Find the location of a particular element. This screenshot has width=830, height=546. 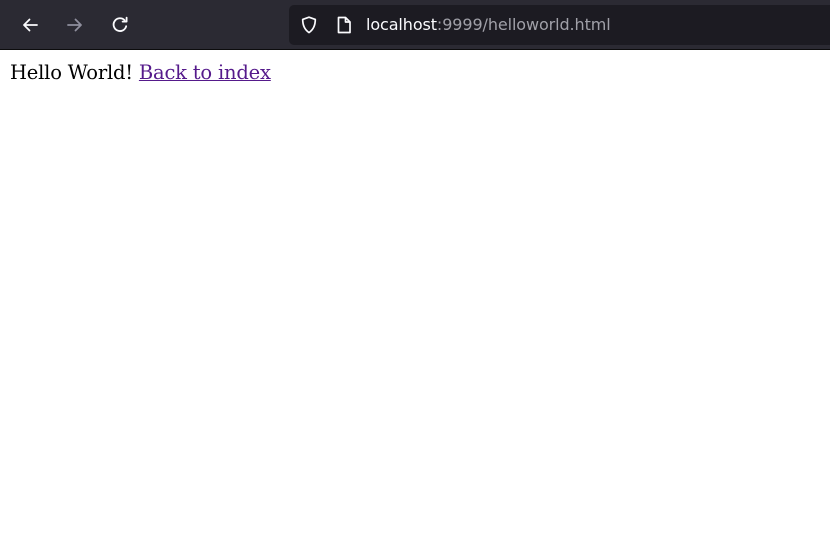

address-bar: localhost:9999/helloworld.html is located at coordinates (559, 25).